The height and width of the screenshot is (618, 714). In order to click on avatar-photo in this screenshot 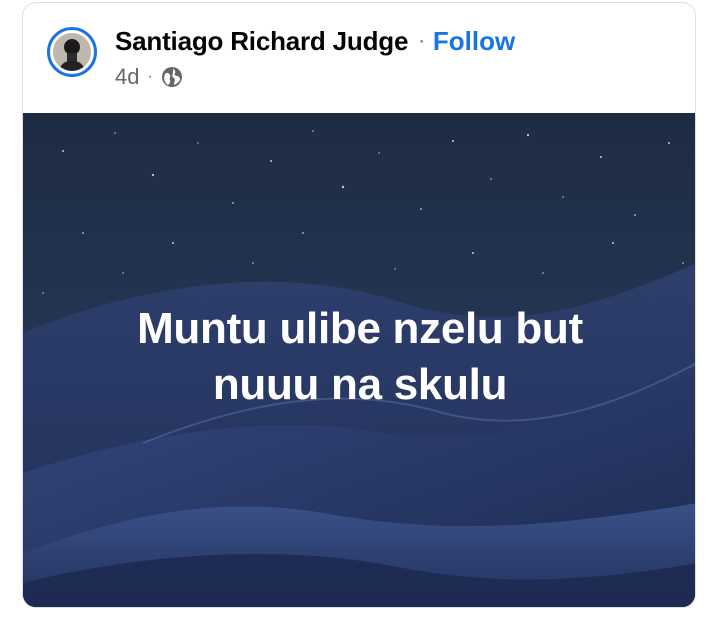, I will do `click(72, 52)`.